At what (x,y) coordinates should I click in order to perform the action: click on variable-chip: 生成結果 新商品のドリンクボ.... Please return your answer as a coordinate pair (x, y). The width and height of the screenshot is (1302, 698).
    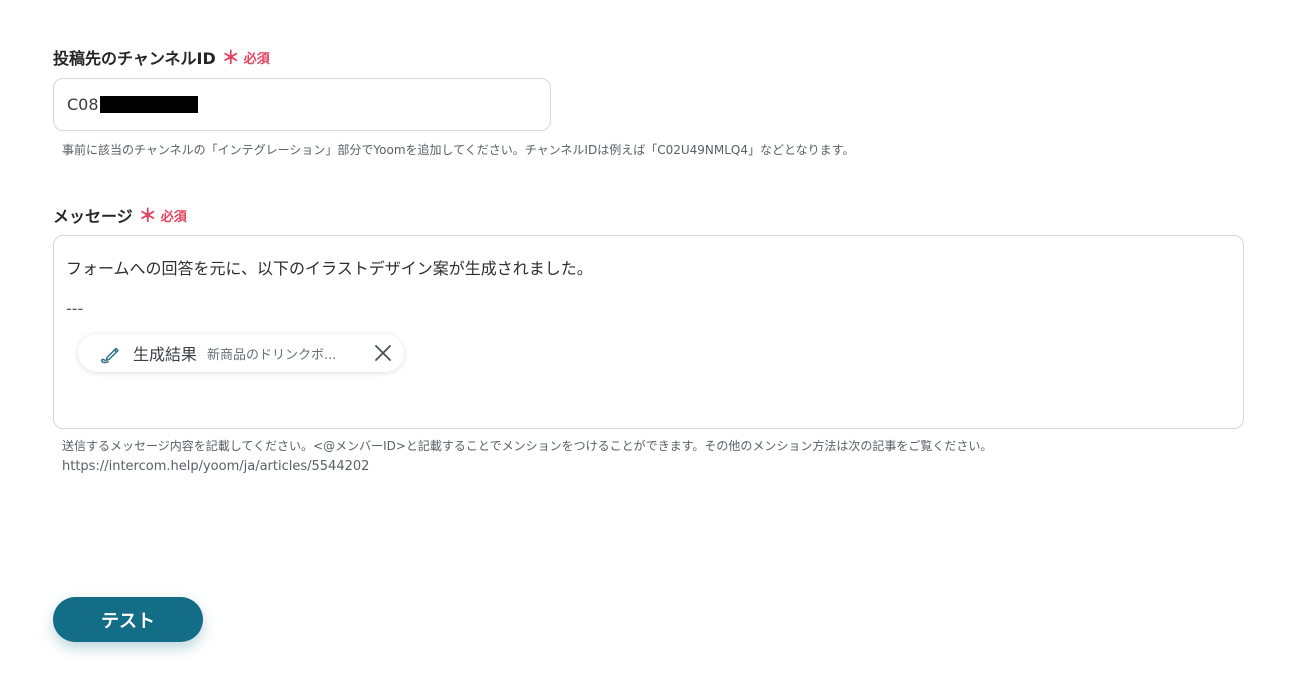
    Looking at the image, I should click on (241, 353).